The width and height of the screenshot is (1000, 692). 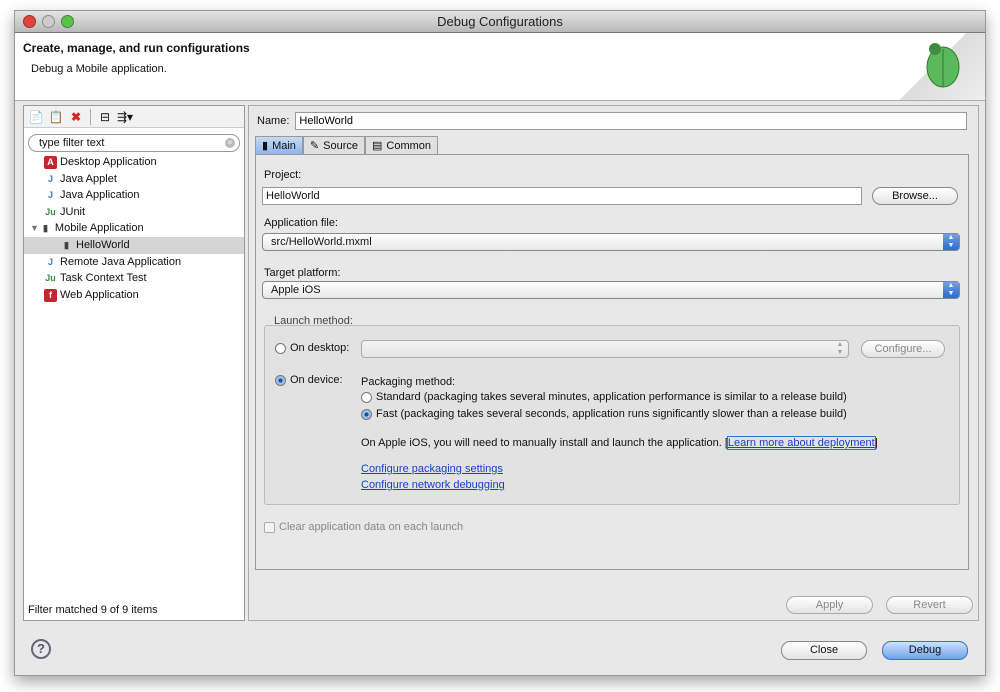 I want to click on tree-item: Ju Task Context Test, so click(x=134, y=278).